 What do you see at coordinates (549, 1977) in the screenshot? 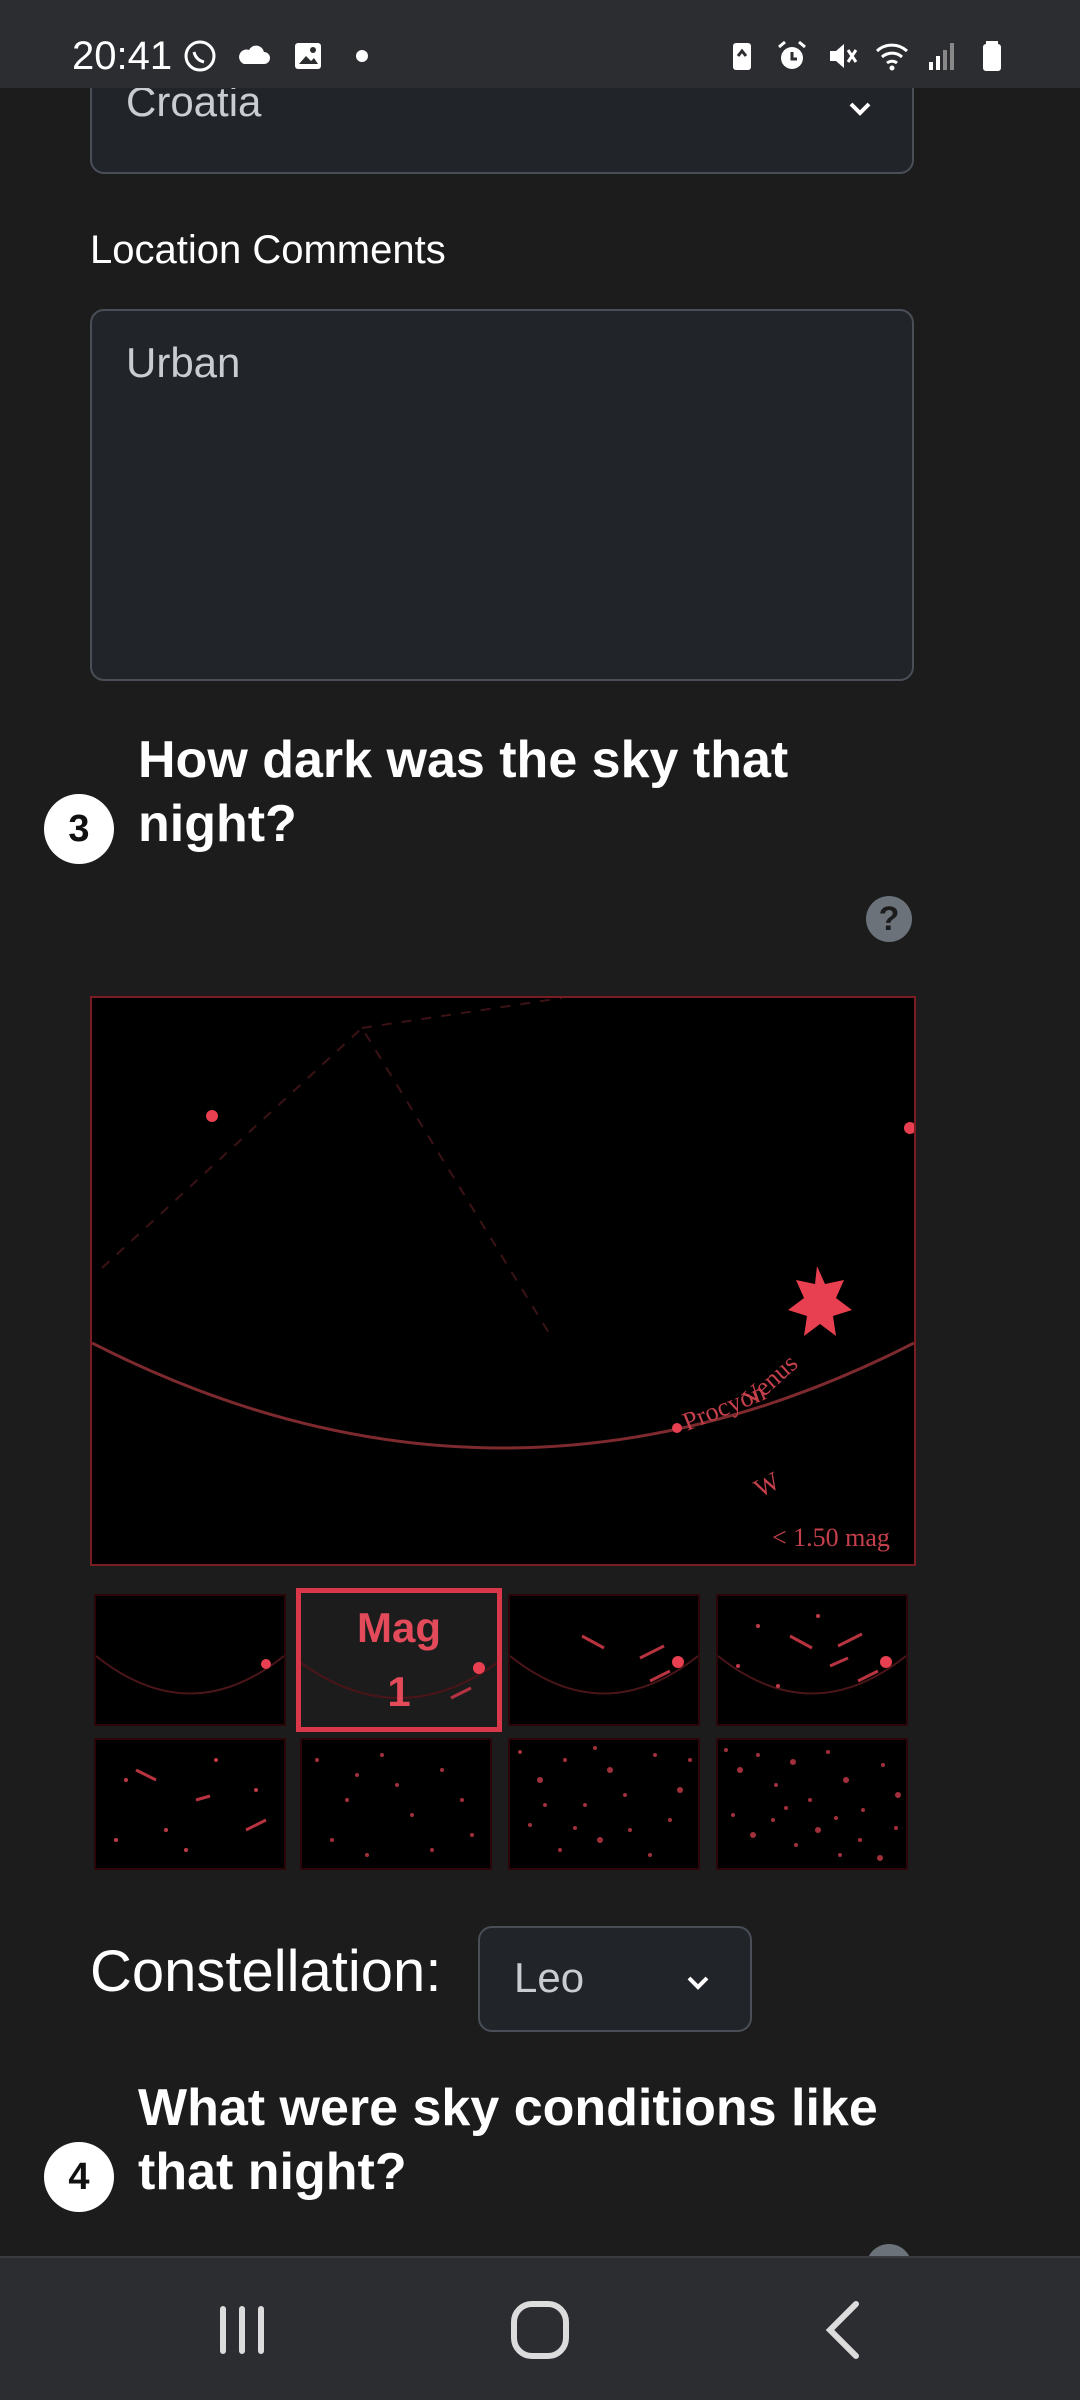
I see `constellation-select-value: Leo` at bounding box center [549, 1977].